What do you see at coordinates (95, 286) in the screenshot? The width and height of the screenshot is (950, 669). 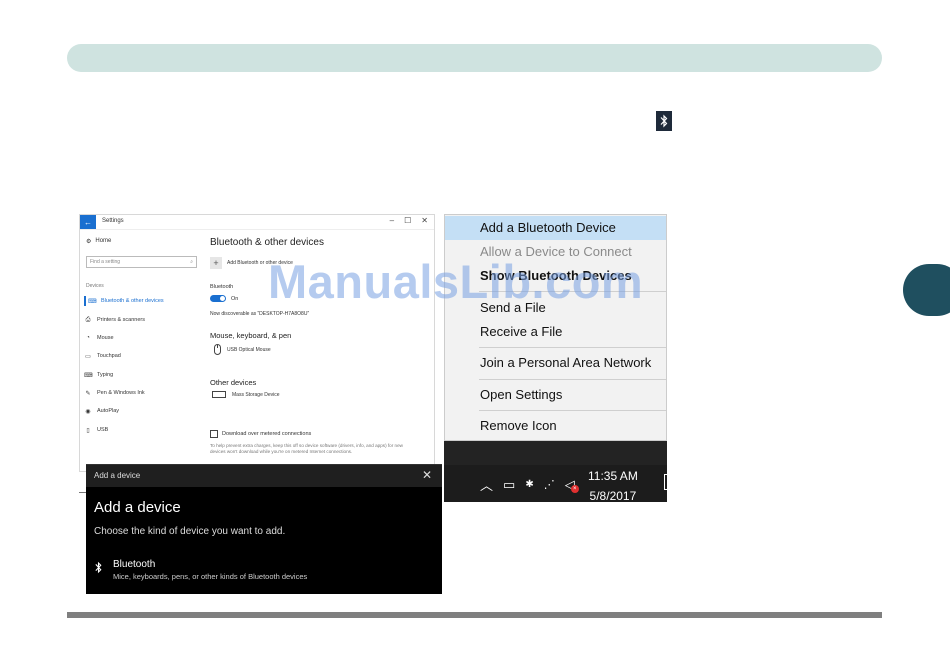 I see `nav-section-label: Devices` at bounding box center [95, 286].